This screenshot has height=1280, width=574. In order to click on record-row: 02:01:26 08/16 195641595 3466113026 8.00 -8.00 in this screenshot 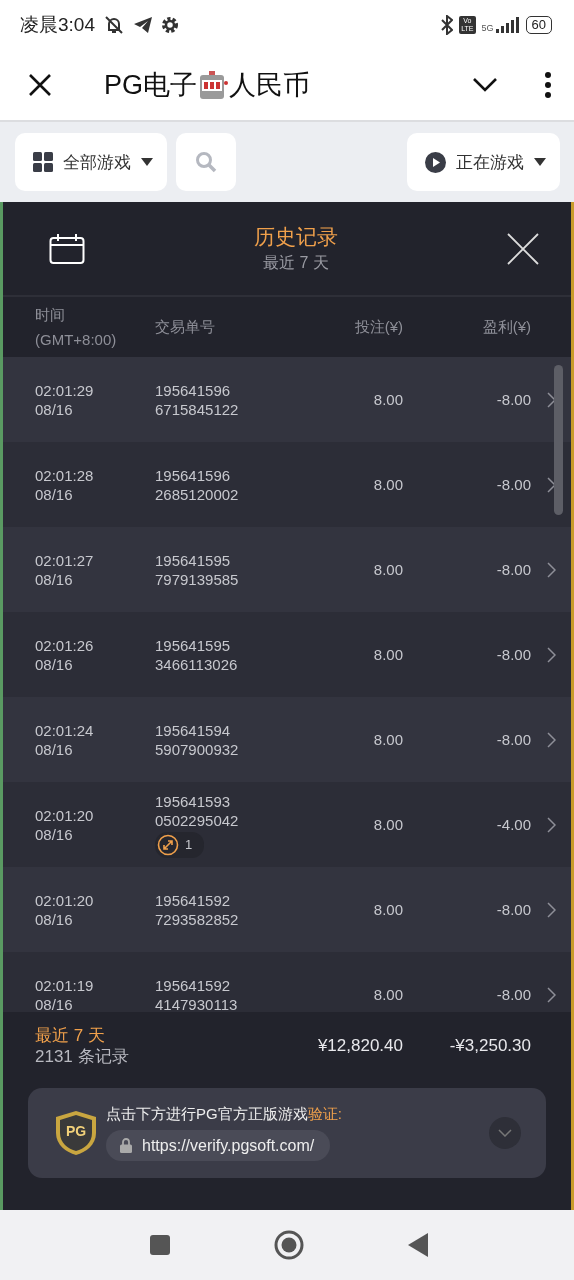, I will do `click(287, 654)`.